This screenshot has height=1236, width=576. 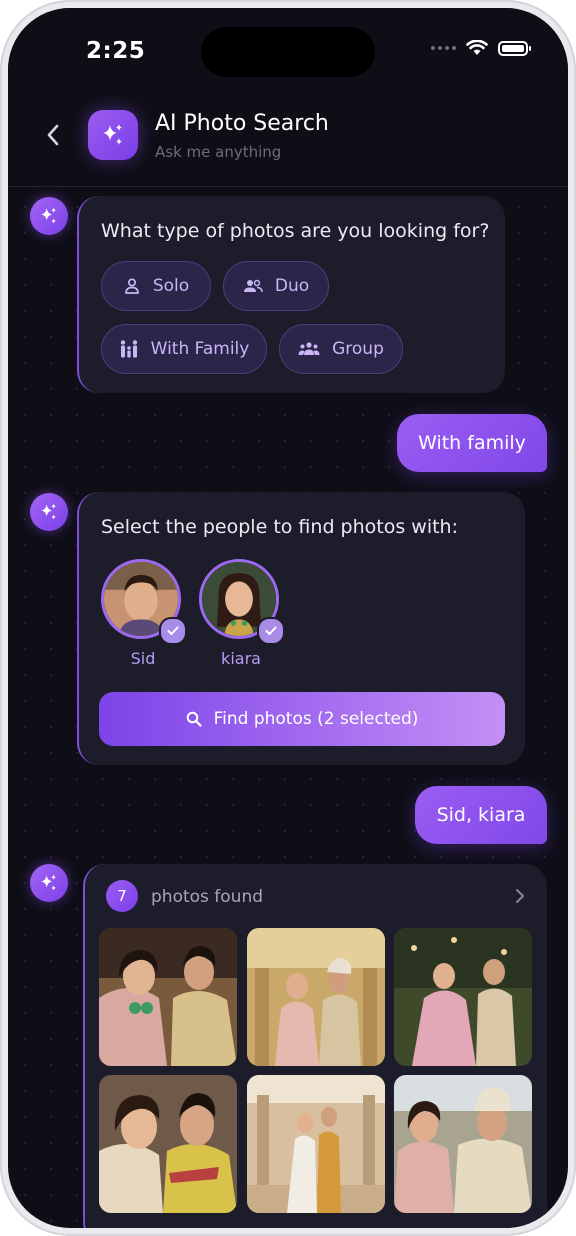 I want to click on option-group-button: Group, so click(x=341, y=349).